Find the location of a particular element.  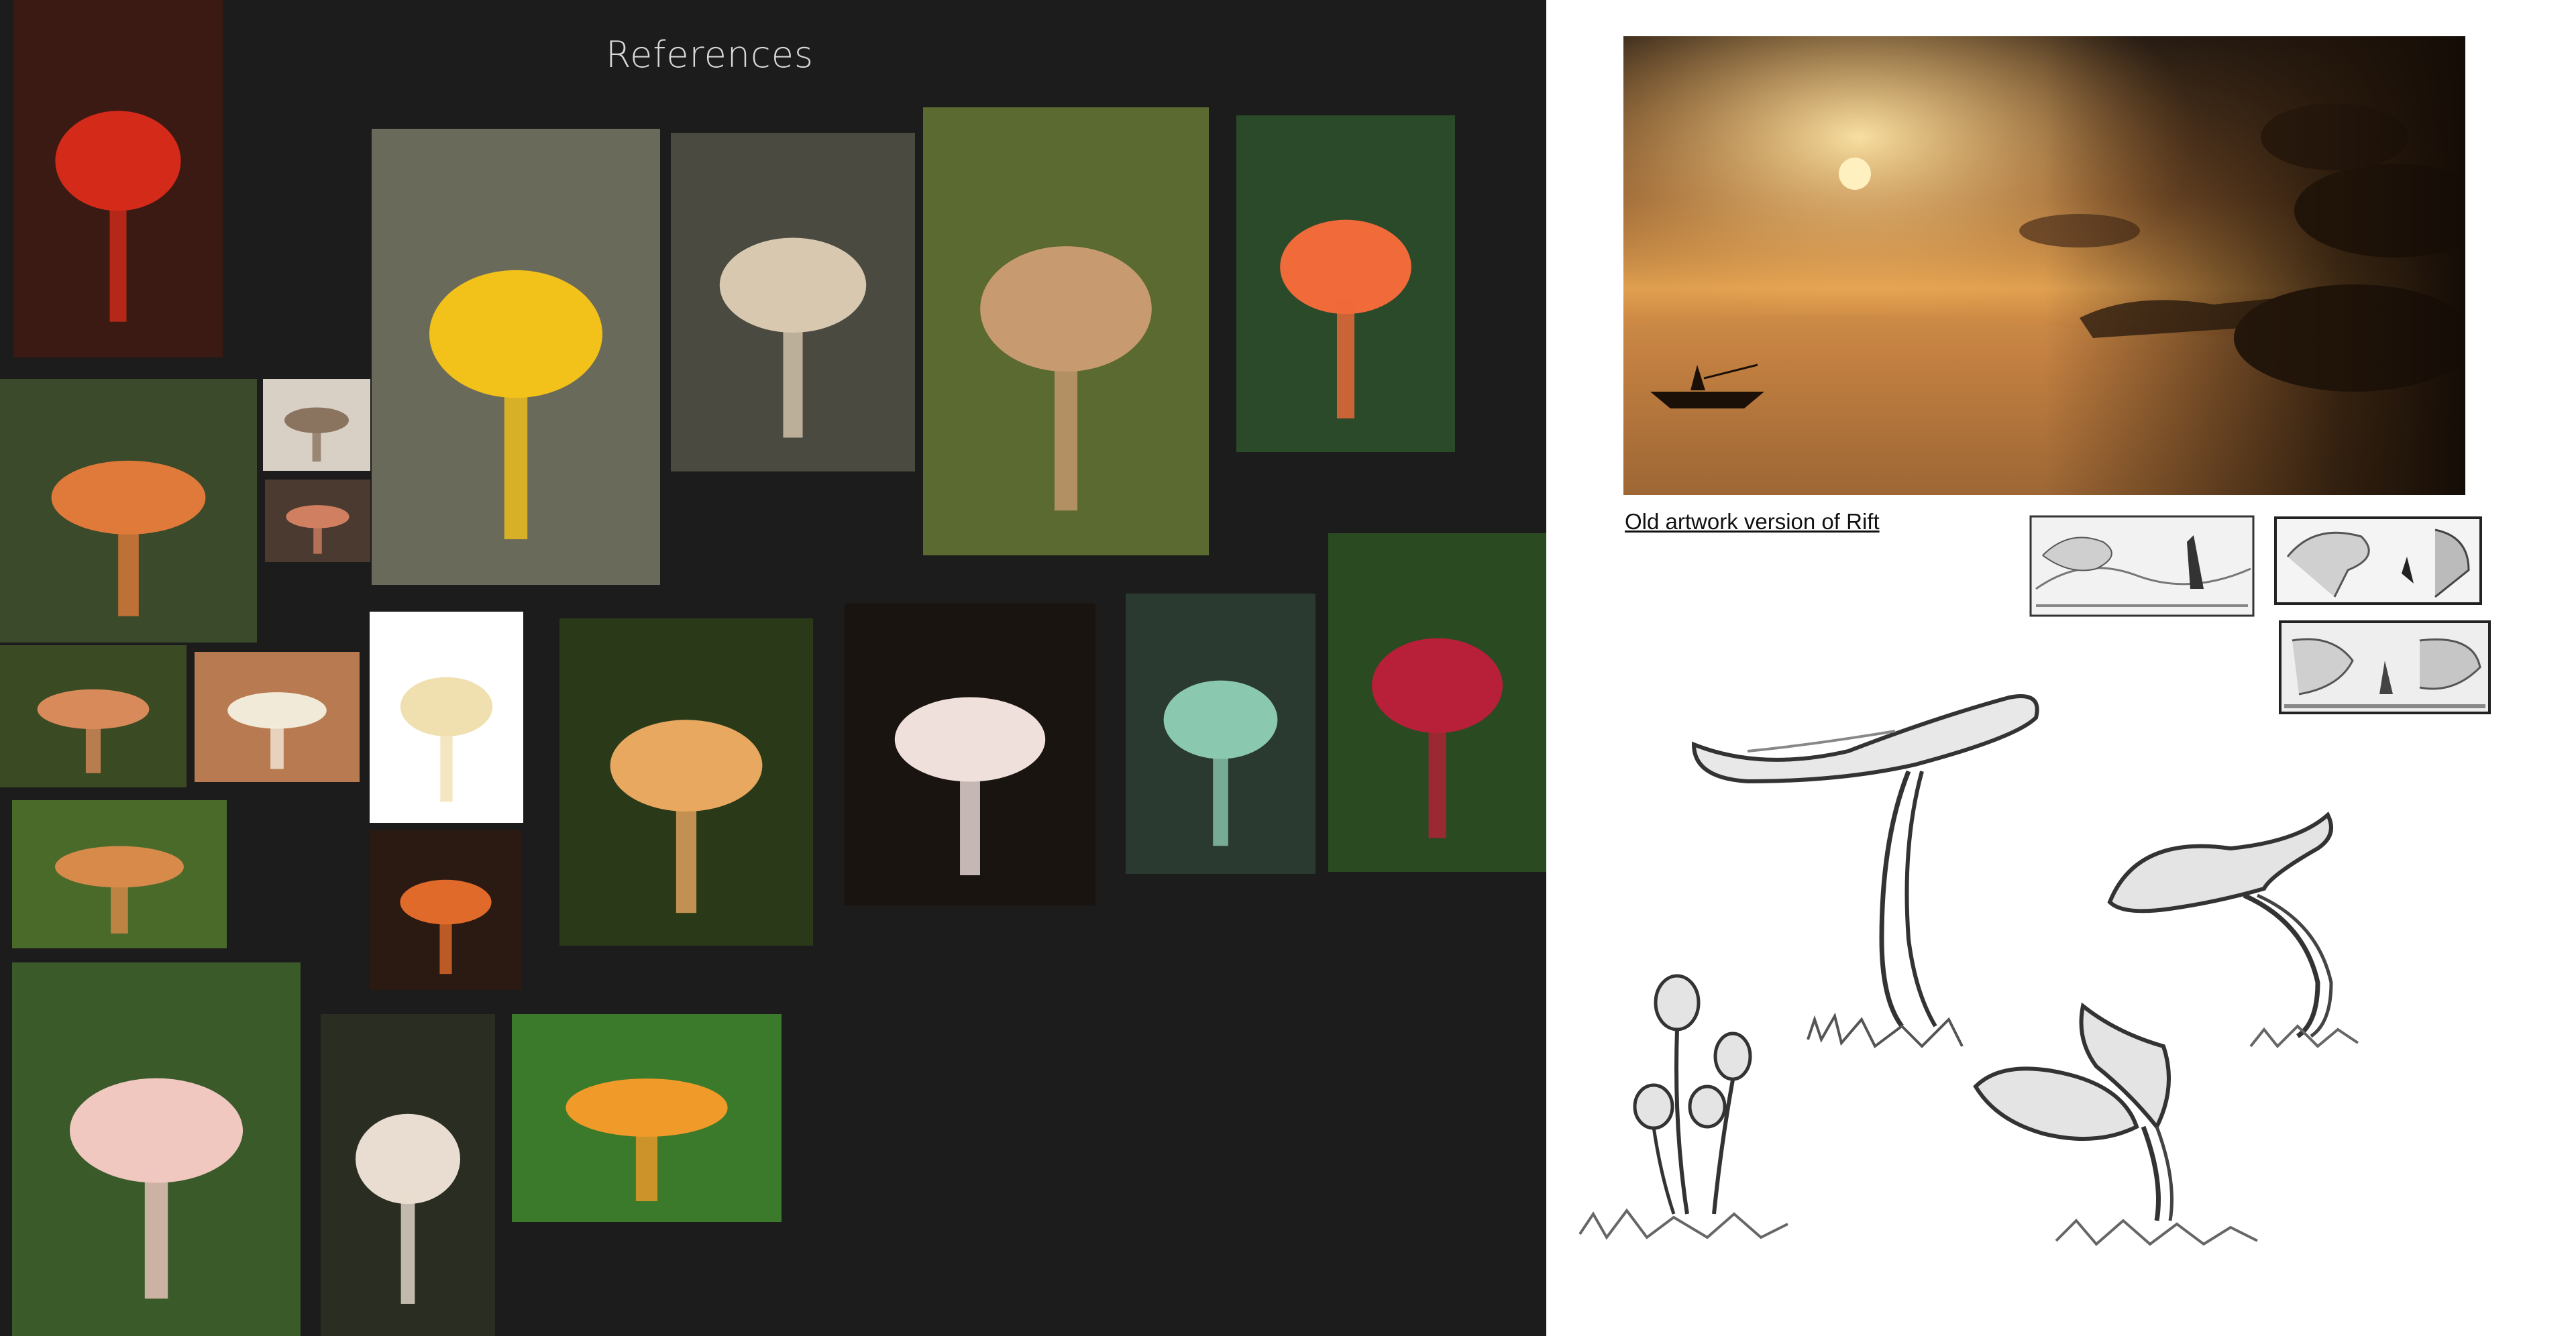

thumbnail-1-svg is located at coordinates (2142, 566).